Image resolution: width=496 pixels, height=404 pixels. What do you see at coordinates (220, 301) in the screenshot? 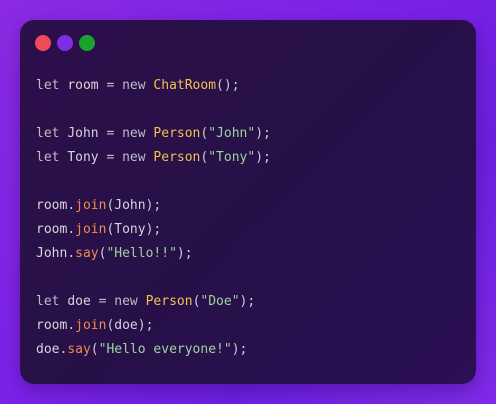
I see `code-token-str: "Doe"` at bounding box center [220, 301].